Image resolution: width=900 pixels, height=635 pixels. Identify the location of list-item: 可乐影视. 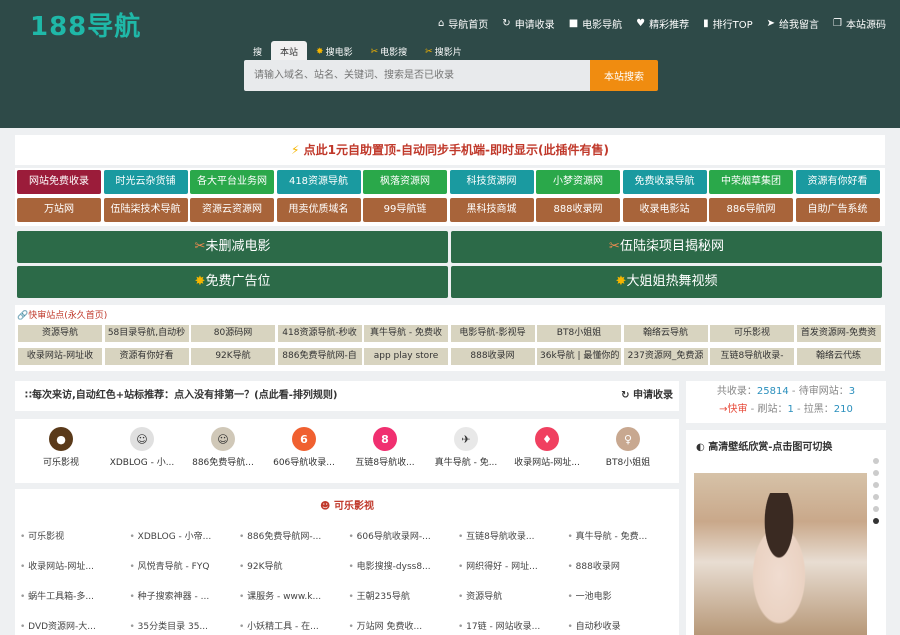
(70, 535).